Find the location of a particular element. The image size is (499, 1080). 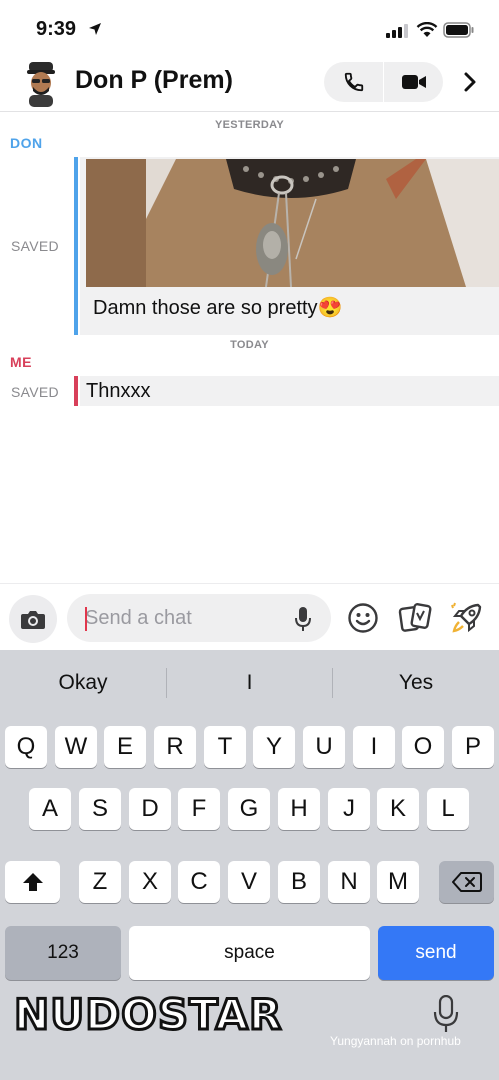

call-button-group is located at coordinates (383, 82).